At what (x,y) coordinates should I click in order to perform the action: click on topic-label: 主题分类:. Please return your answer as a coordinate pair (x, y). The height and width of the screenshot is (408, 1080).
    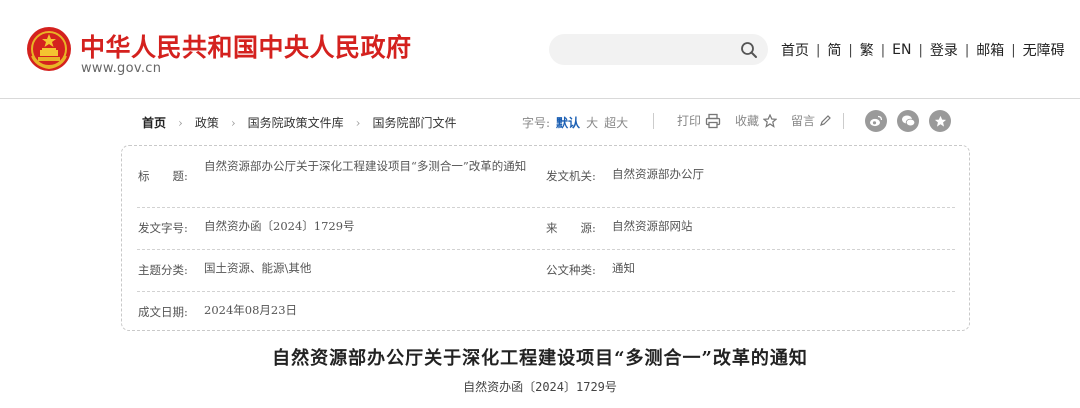
    Looking at the image, I should click on (163, 270).